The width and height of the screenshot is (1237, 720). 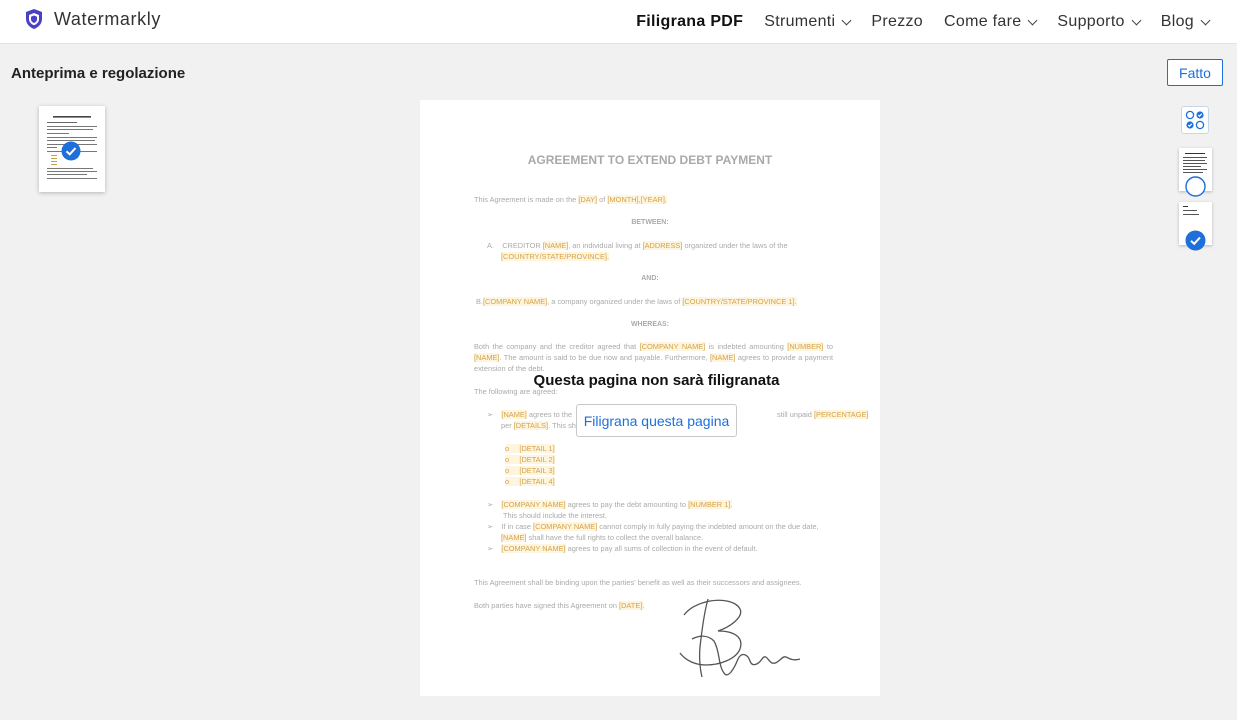 What do you see at coordinates (650, 324) in the screenshot?
I see `document-heading: WHEREAS:` at bounding box center [650, 324].